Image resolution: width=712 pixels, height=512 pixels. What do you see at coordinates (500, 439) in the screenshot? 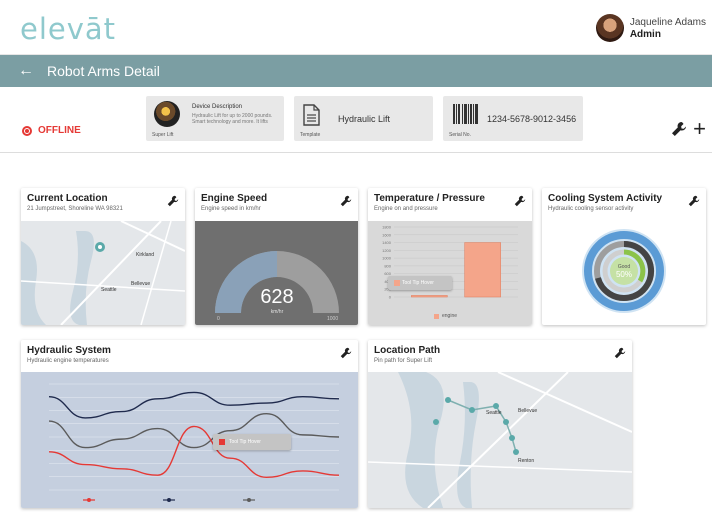
I see `path-map: Seattle Bellevue Renton` at bounding box center [500, 439].